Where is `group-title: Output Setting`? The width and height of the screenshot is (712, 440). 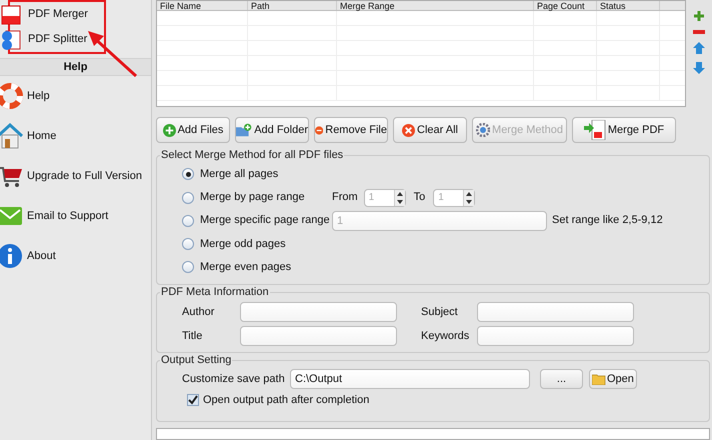
group-title: Output Setting is located at coordinates (196, 360).